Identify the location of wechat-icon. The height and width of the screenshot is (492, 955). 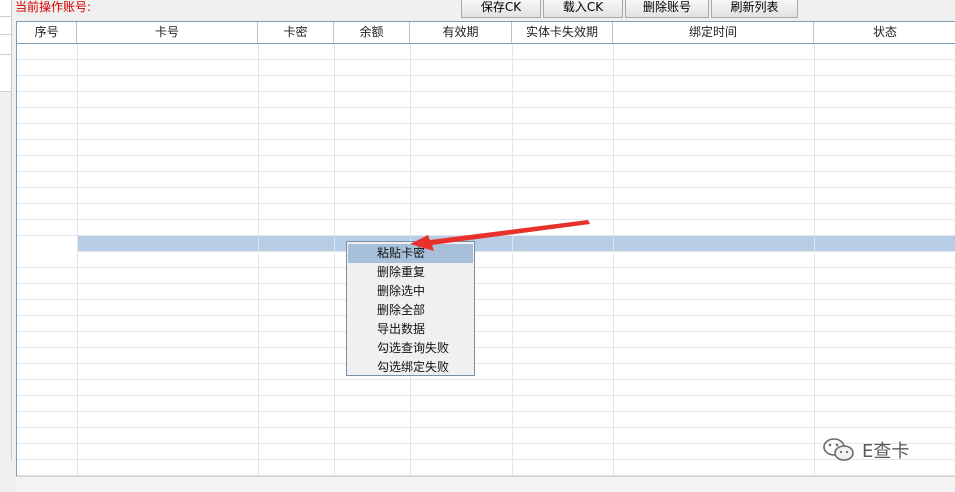
(838, 449).